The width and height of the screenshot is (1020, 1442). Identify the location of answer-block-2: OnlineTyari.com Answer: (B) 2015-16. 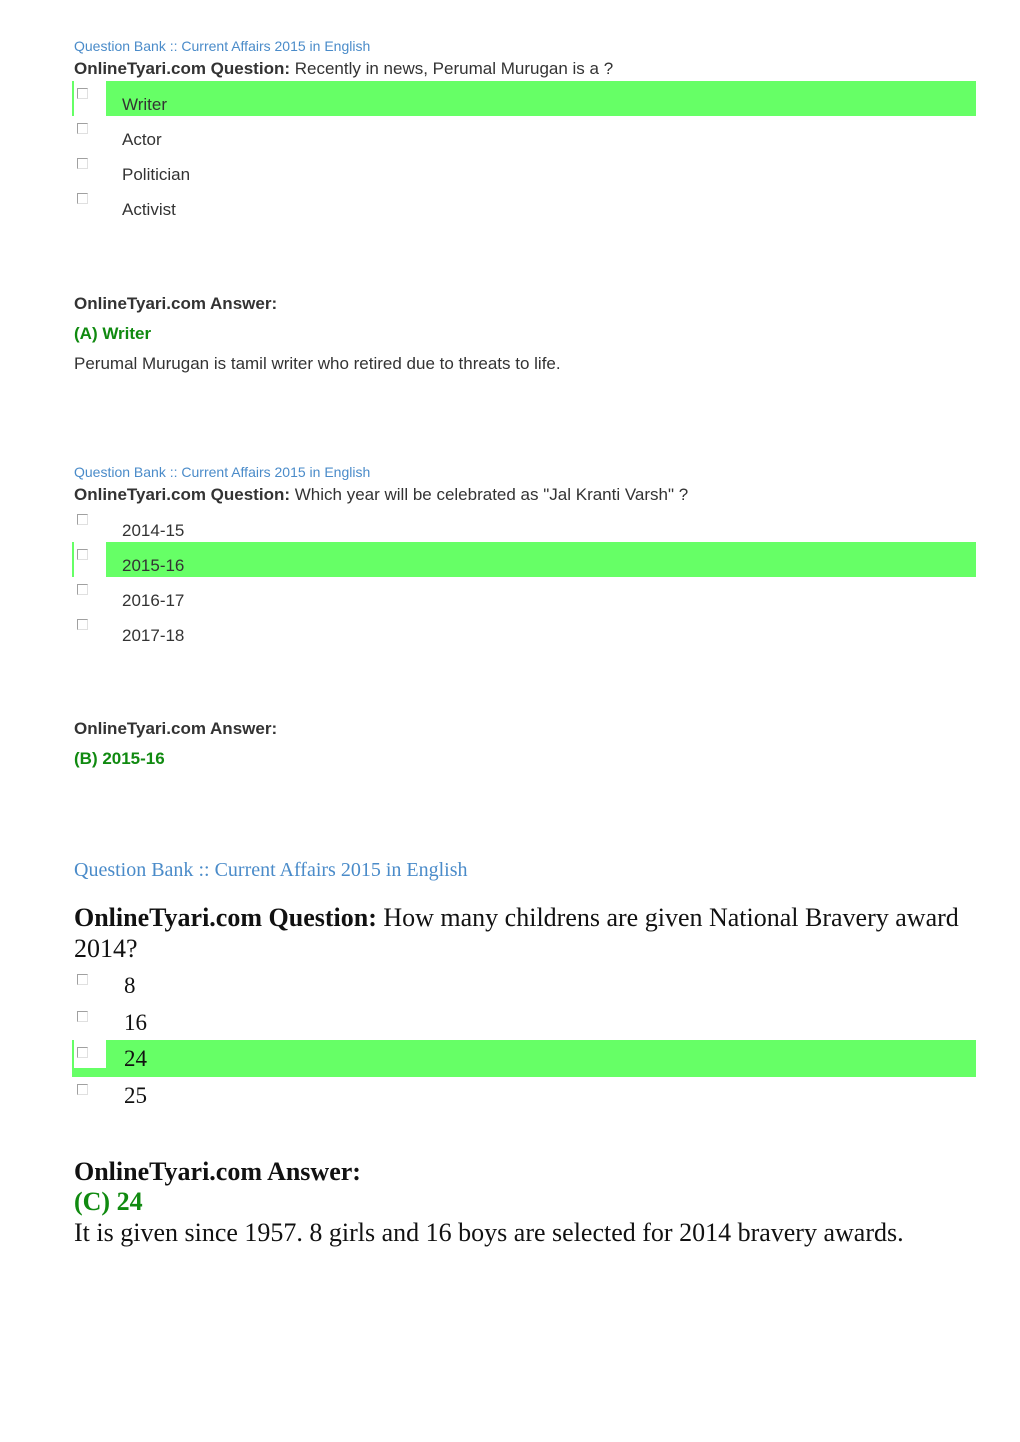
(525, 744).